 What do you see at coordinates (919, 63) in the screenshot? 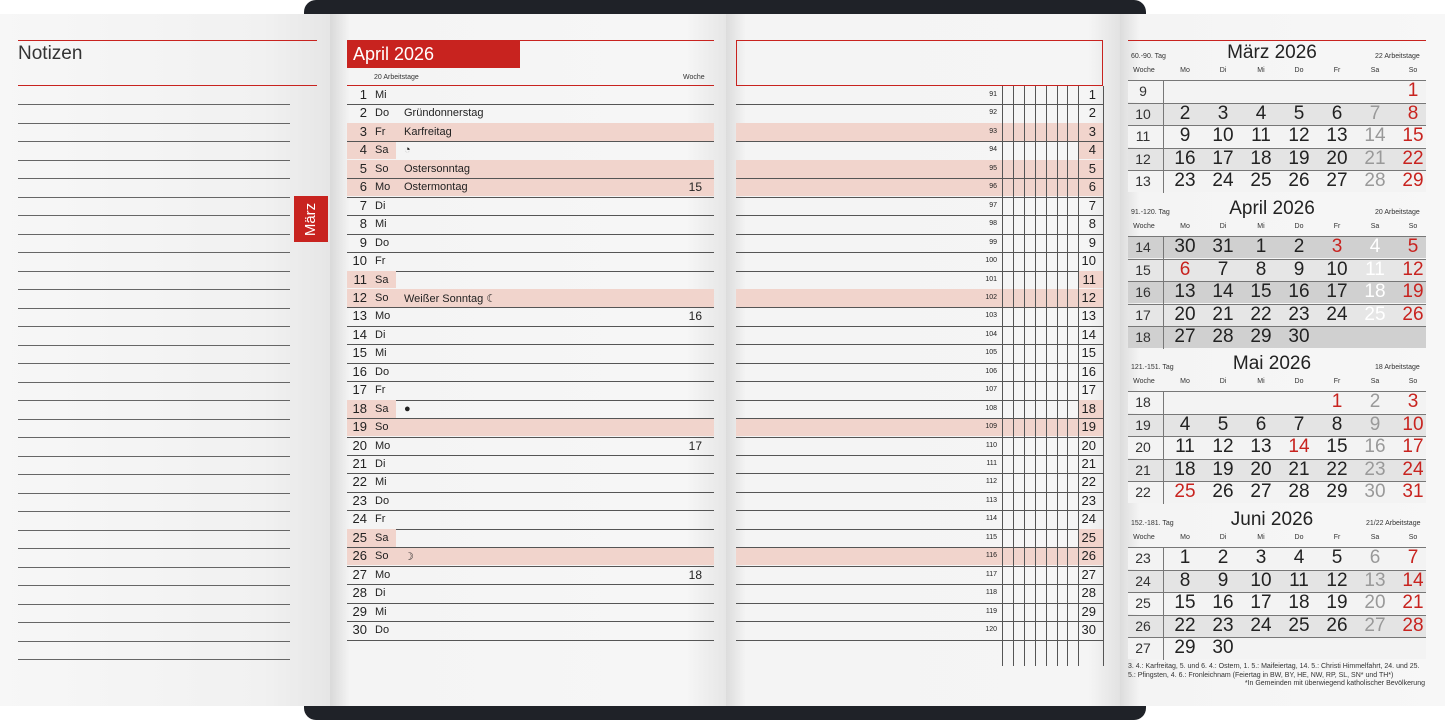
I see `notes-box` at bounding box center [919, 63].